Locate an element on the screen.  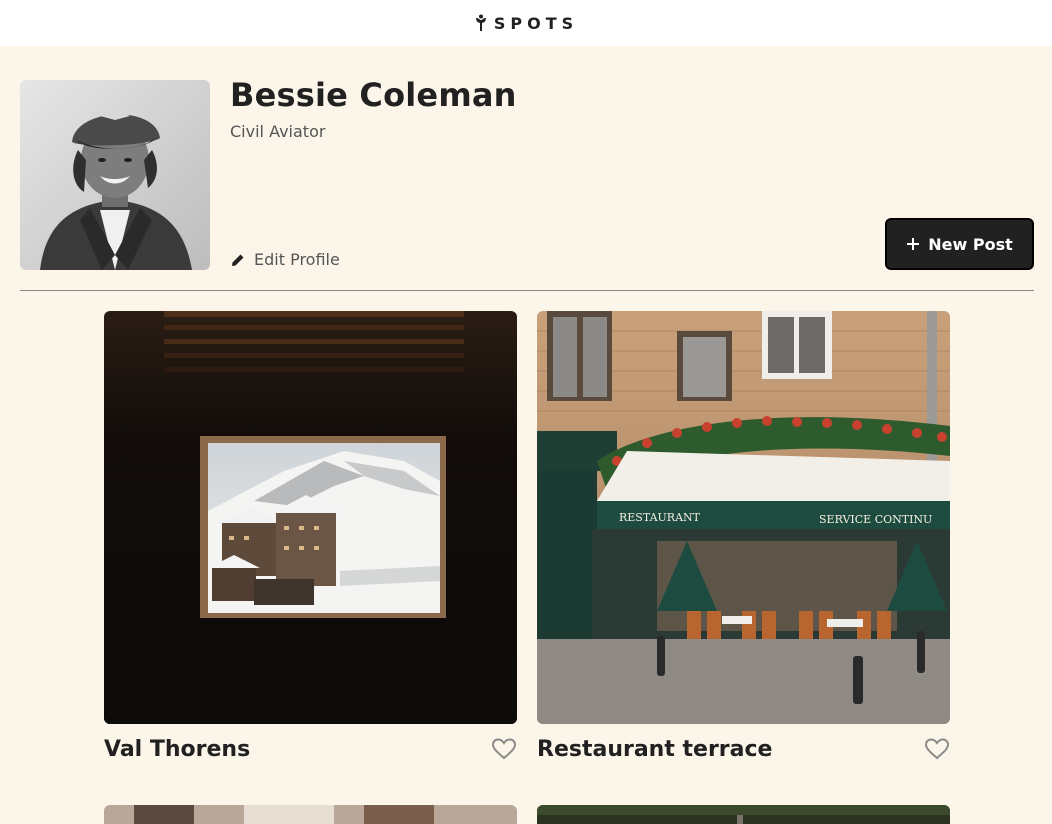
card-caption: Val Thorens is located at coordinates (310, 749).